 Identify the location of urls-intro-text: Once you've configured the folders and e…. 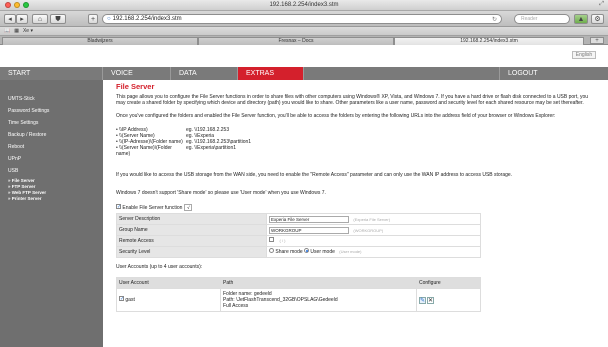
(336, 116).